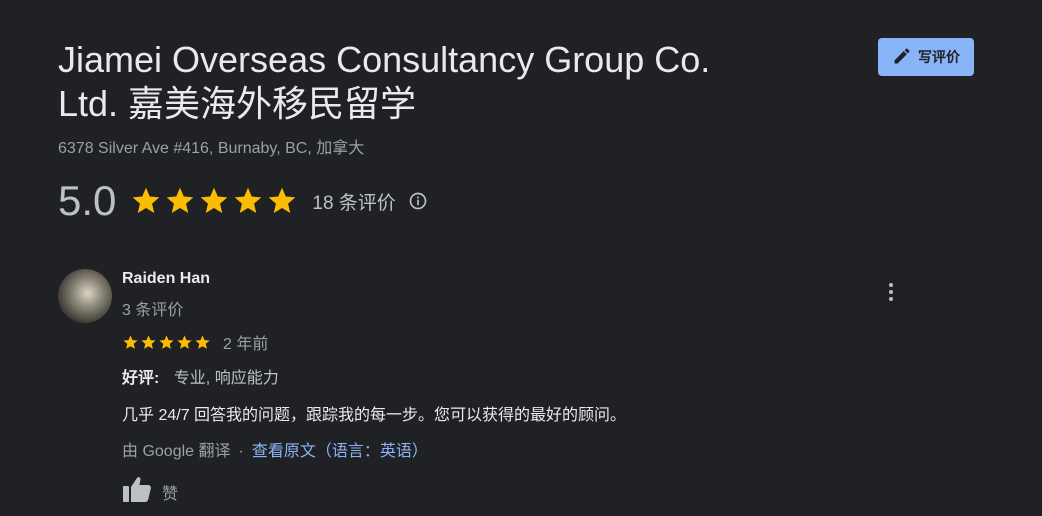 This screenshot has height=516, width=1042. What do you see at coordinates (374, 415) in the screenshot?
I see `review-text: 几乎 24/7 回答我的问题，跟踪我的每一步。您可以获得的最好的顾问。` at bounding box center [374, 415].